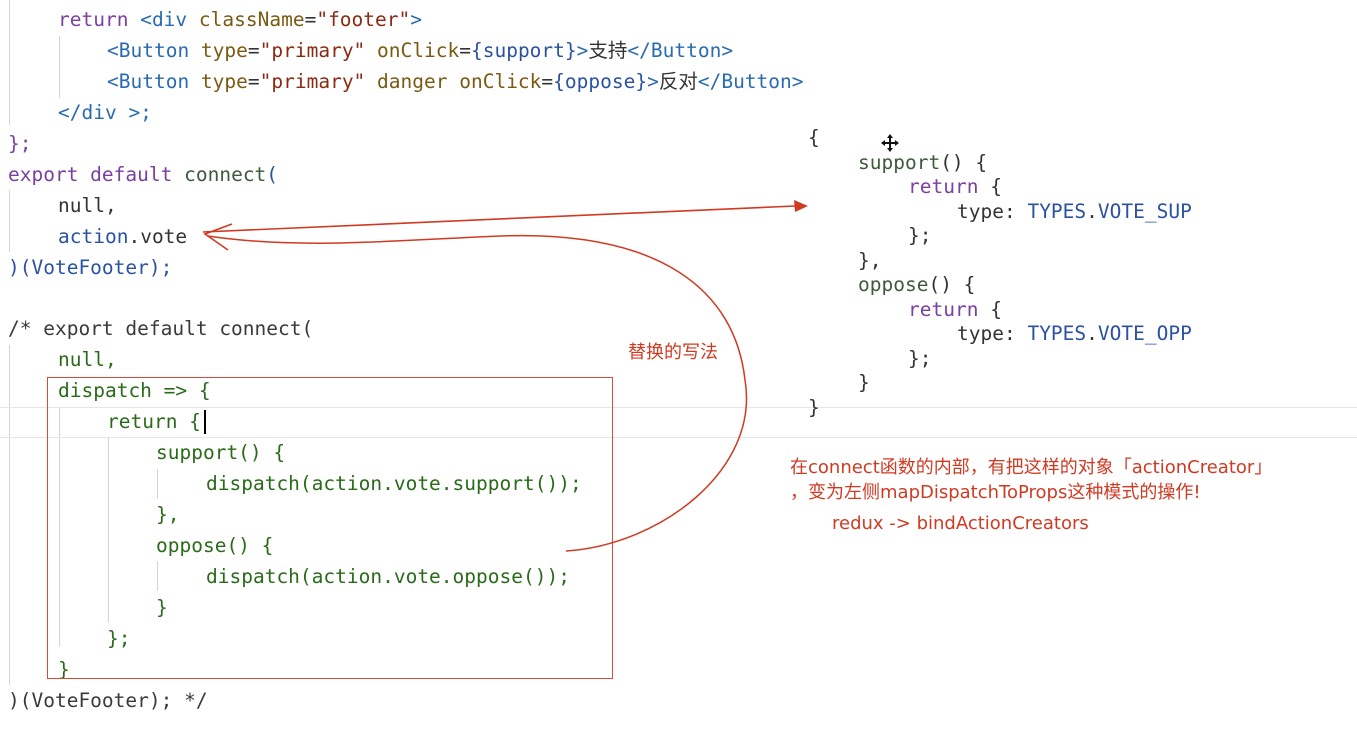 The image size is (1357, 747). I want to click on move-cursor-icon, so click(890, 143).